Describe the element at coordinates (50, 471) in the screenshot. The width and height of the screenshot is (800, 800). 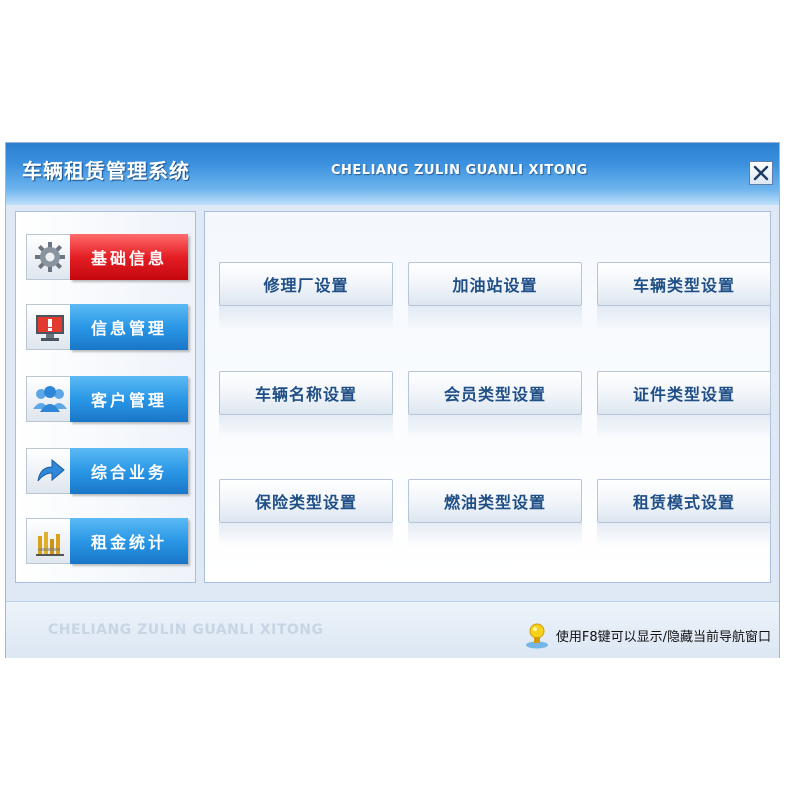
I see `forward-arrow-icon` at that location.